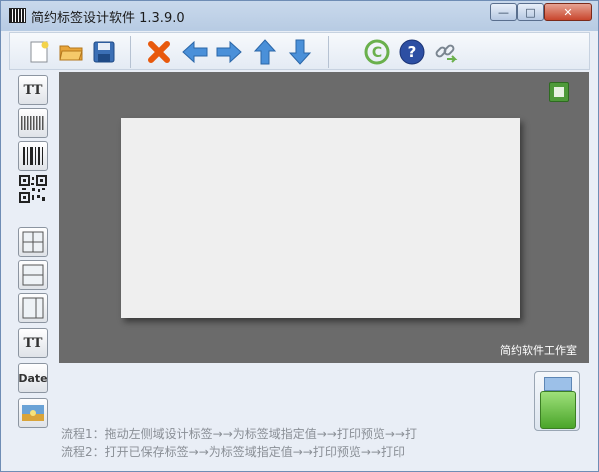  I want to click on tool-sidebar: TT TT Date, so click(33, 253).